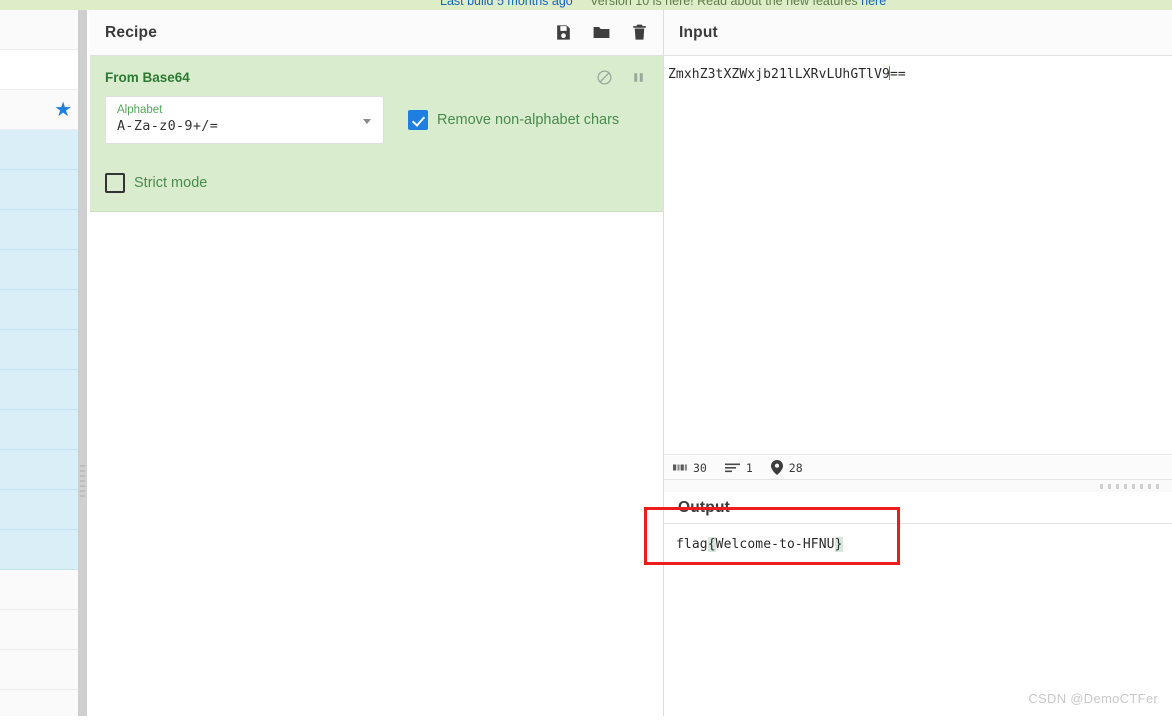 This screenshot has width=1172, height=726. What do you see at coordinates (1093, 698) in the screenshot?
I see `watermark: CSDN @DemoCTFer` at bounding box center [1093, 698].